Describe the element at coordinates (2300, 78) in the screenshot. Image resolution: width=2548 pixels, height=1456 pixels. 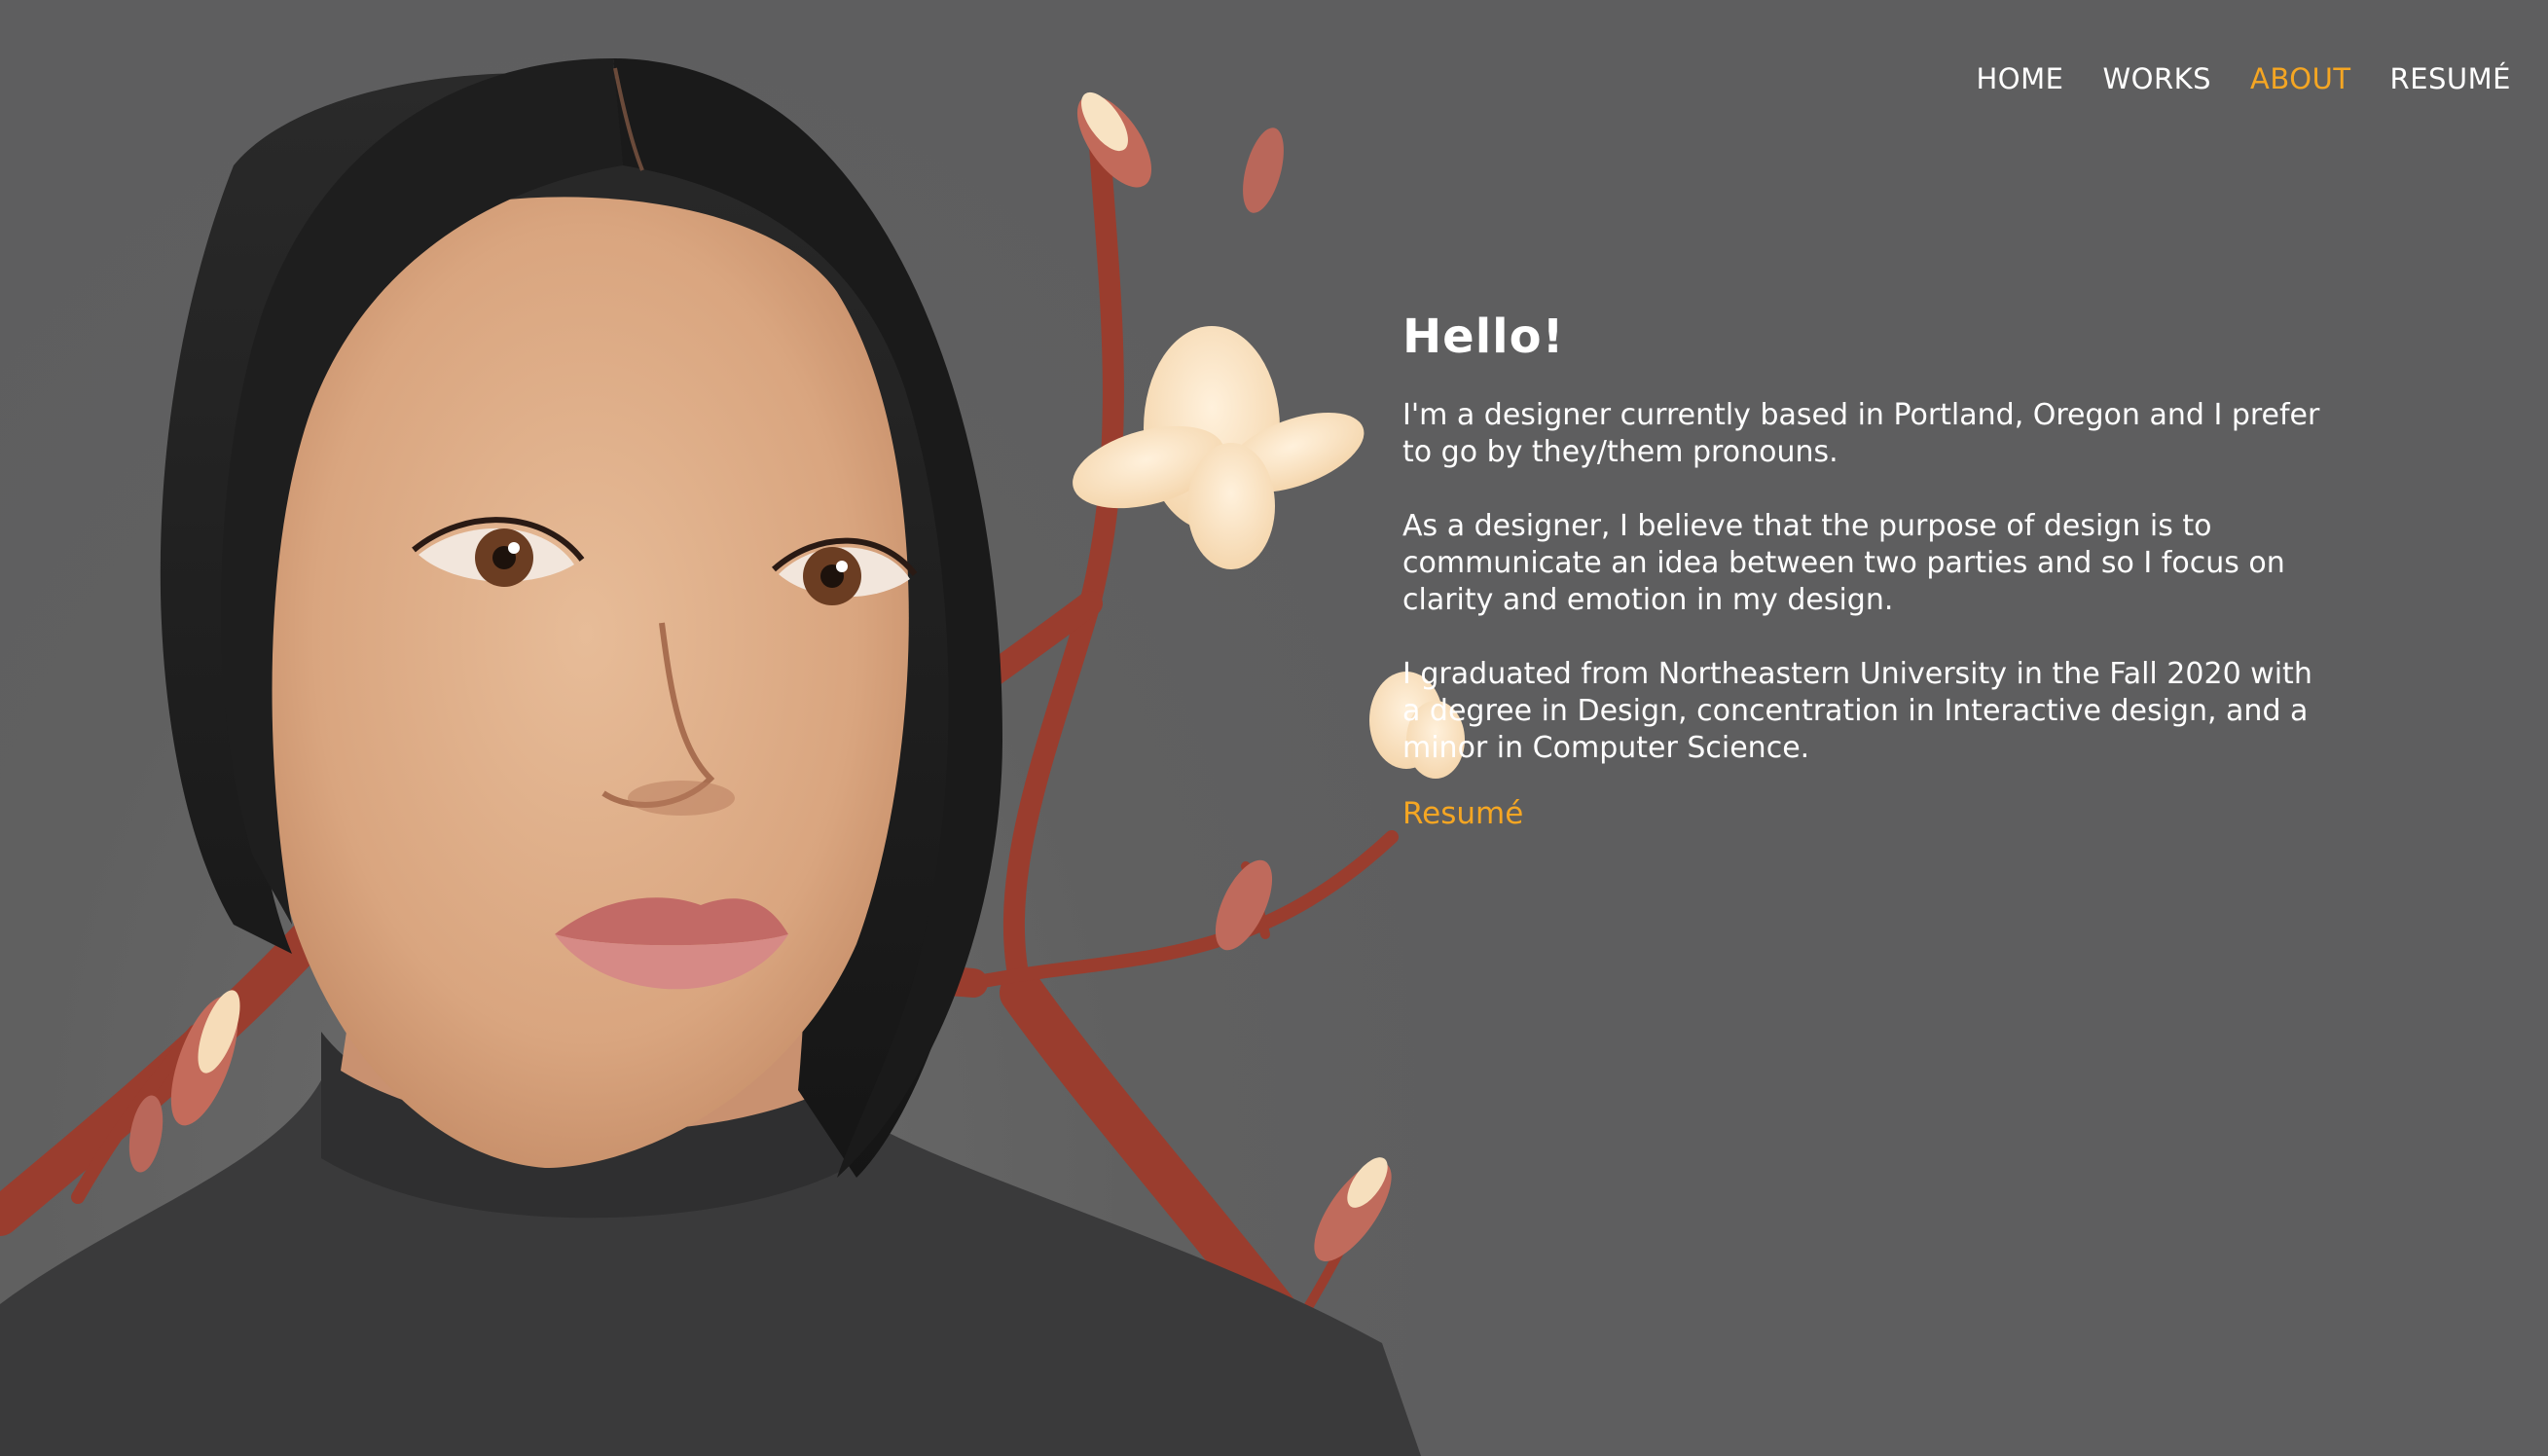
I see `nav-about: ABOUT` at that location.